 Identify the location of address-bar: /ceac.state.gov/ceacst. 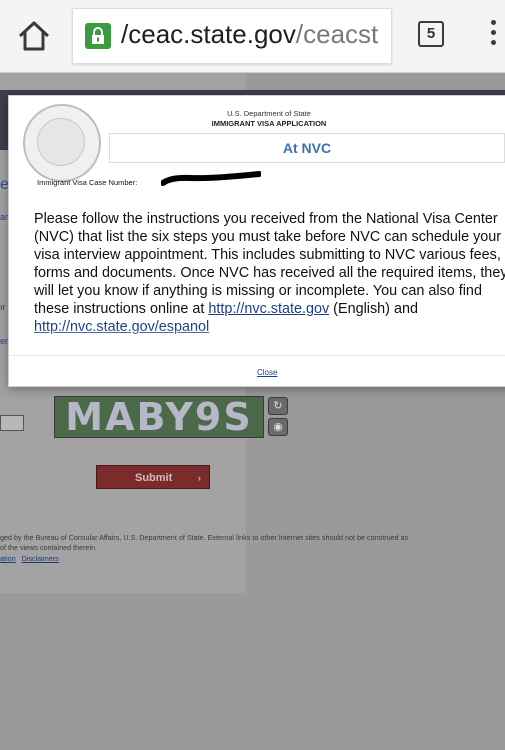
(232, 36).